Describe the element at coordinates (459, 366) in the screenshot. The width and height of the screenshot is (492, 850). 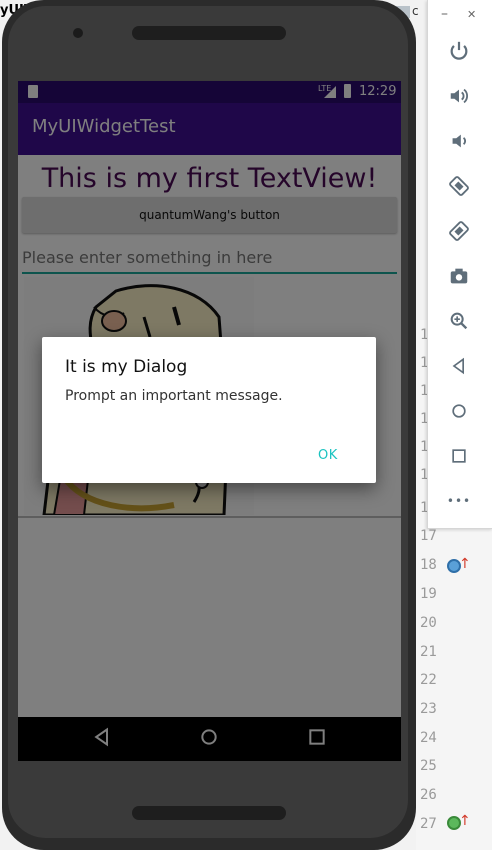
I see `back-icon` at that location.